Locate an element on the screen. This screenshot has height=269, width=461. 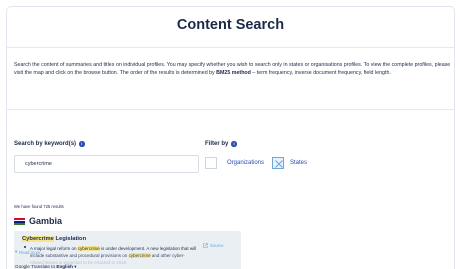
chevron-down-icon: ▾ is located at coordinates (16, 251).